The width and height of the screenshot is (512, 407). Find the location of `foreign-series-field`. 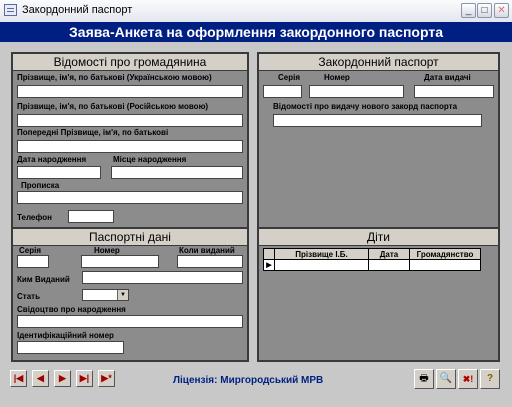

foreign-series-field is located at coordinates (282, 91).